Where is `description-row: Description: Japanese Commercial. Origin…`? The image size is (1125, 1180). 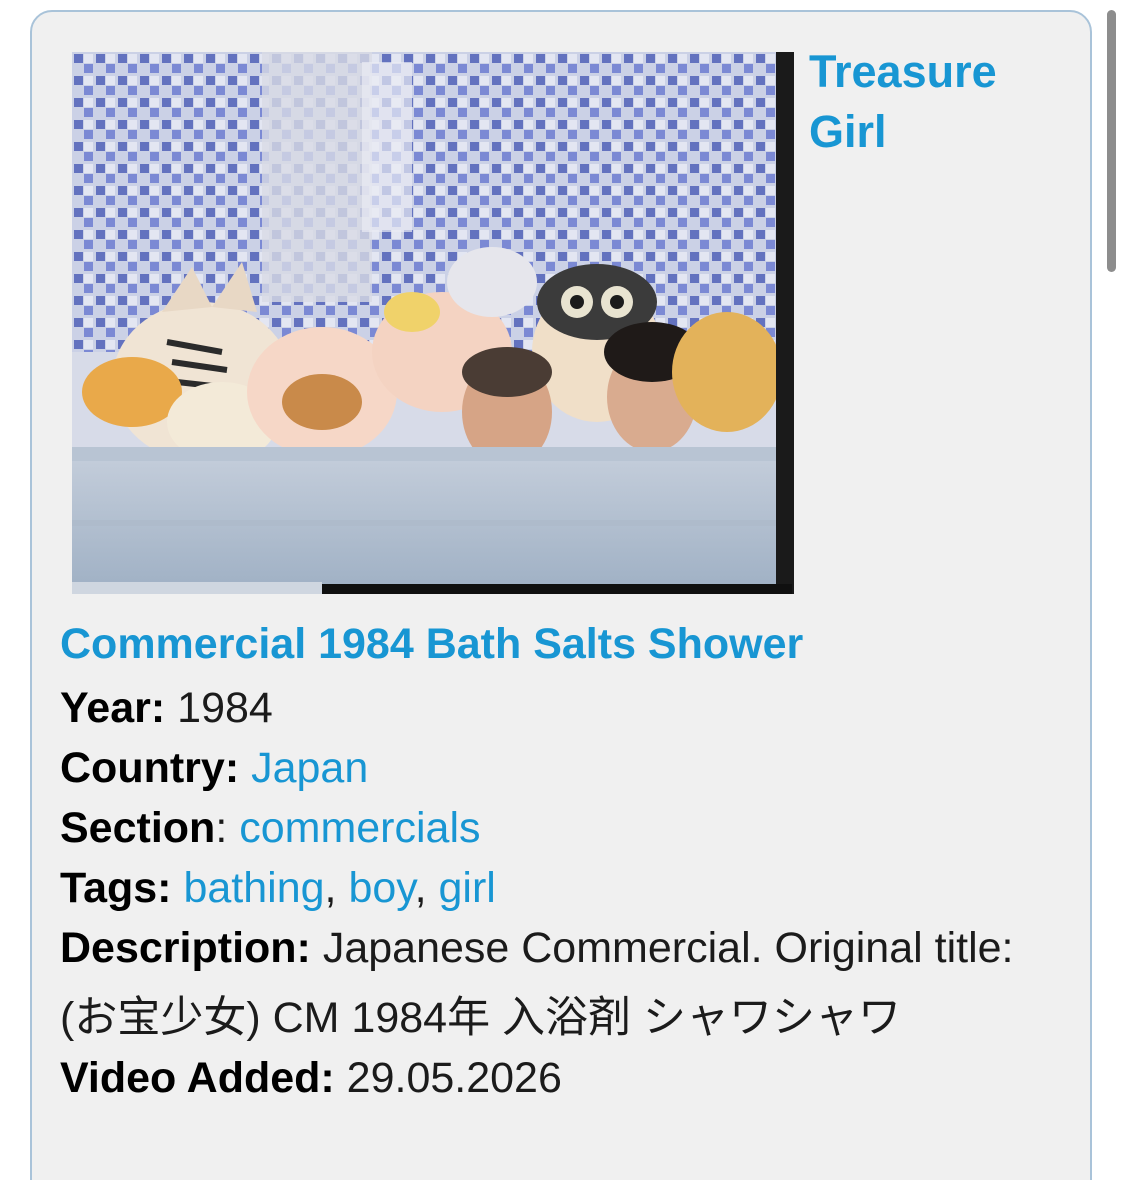 description-row: Description: Japanese Commercial. Origin… is located at coordinates (565, 983).